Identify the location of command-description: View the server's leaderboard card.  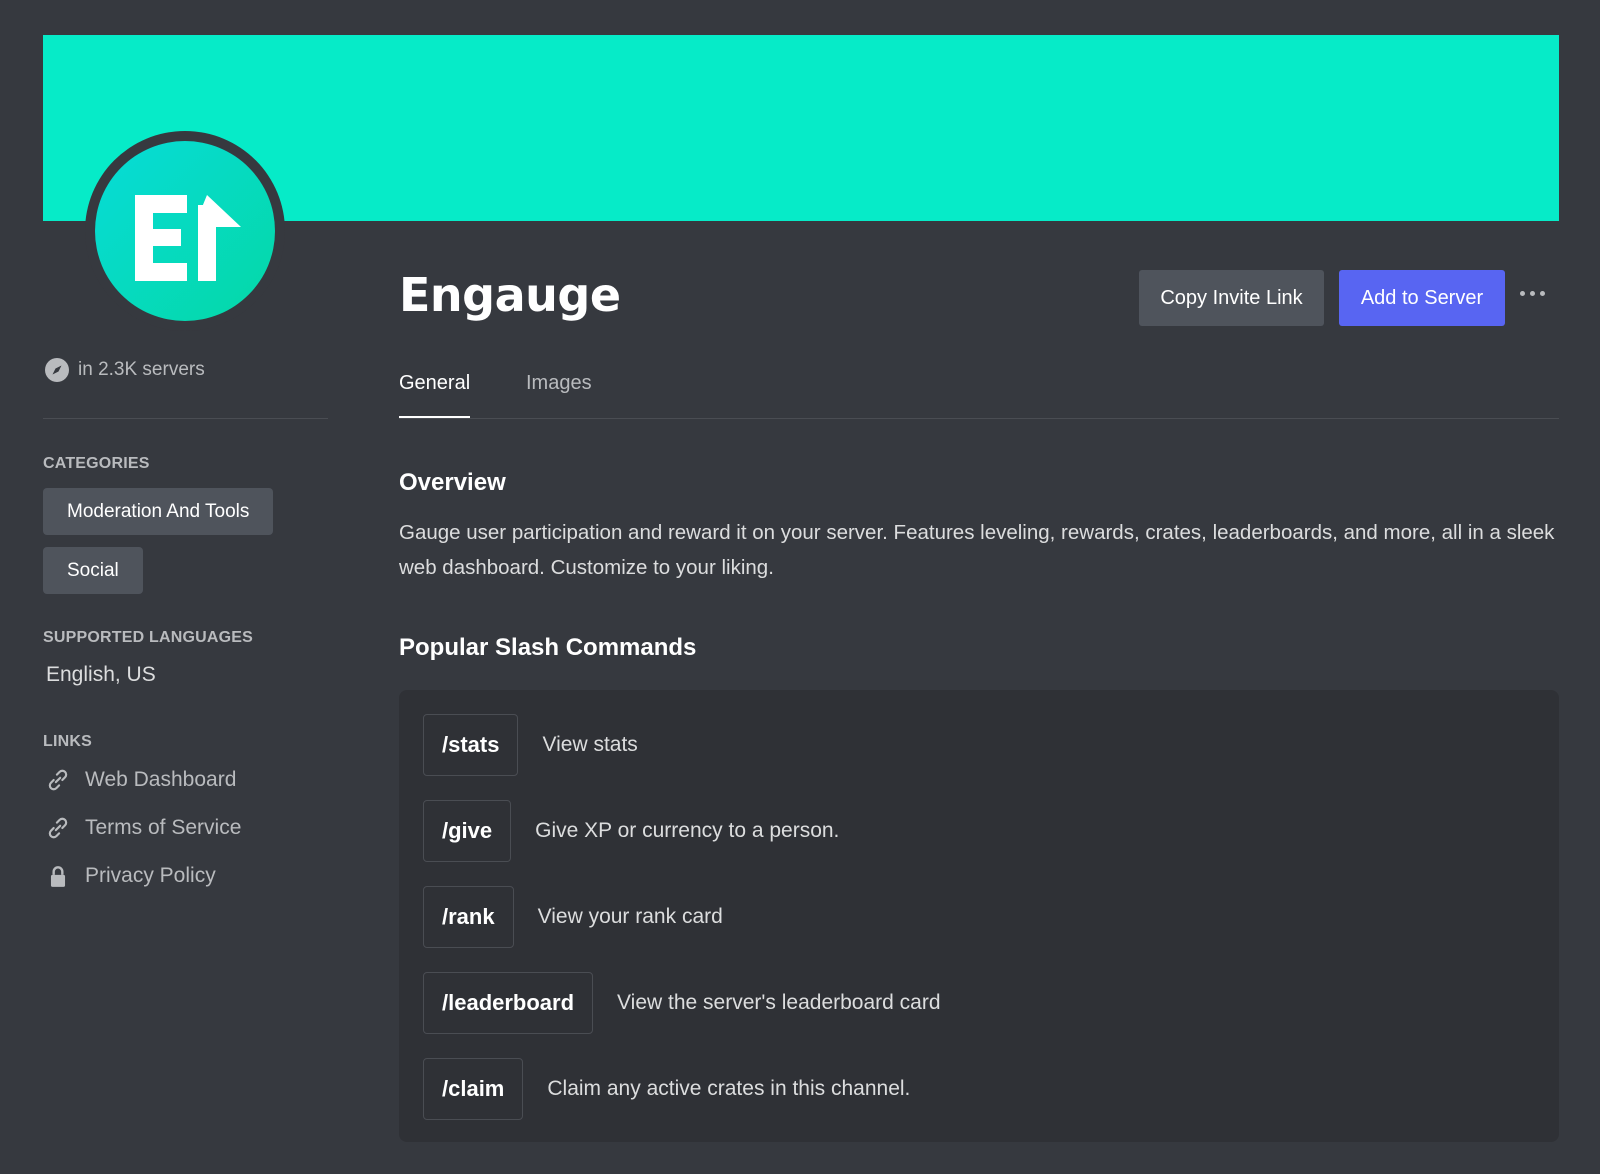
(779, 1002).